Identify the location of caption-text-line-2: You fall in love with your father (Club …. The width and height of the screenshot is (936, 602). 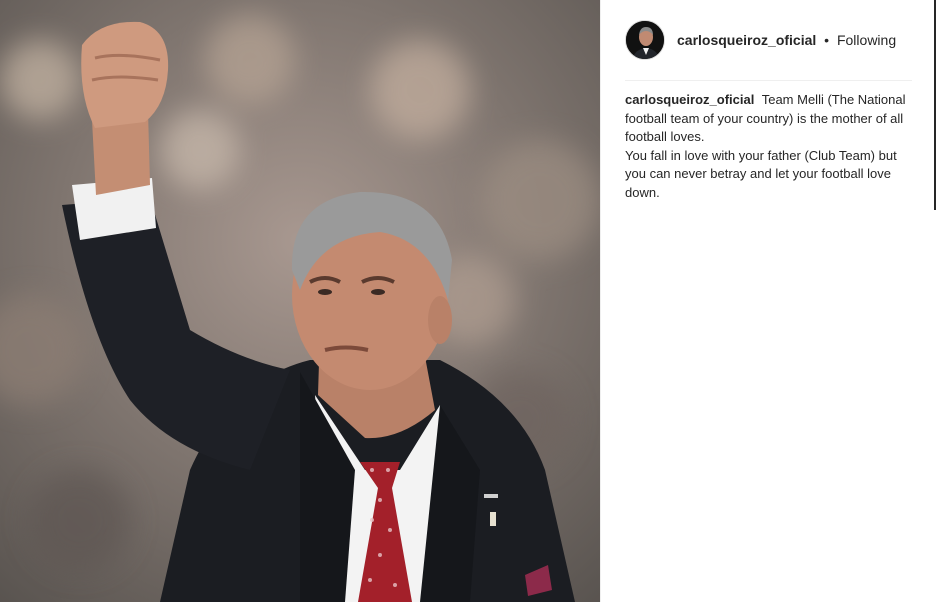
(761, 173).